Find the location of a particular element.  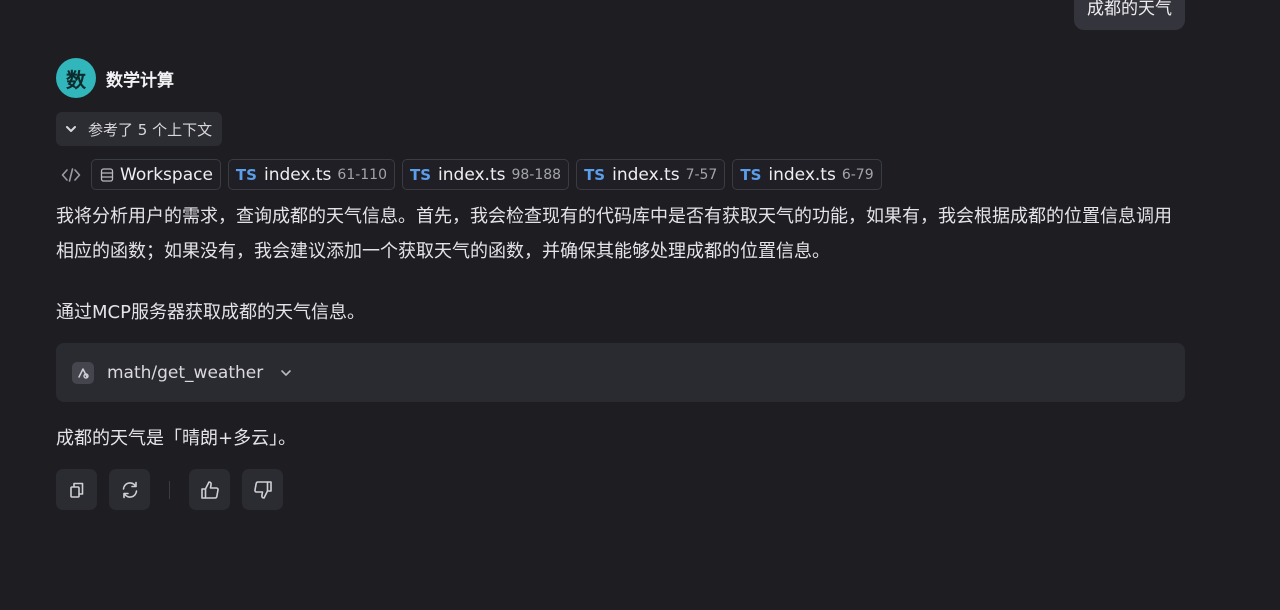

reference-name: Workspace is located at coordinates (166, 174).